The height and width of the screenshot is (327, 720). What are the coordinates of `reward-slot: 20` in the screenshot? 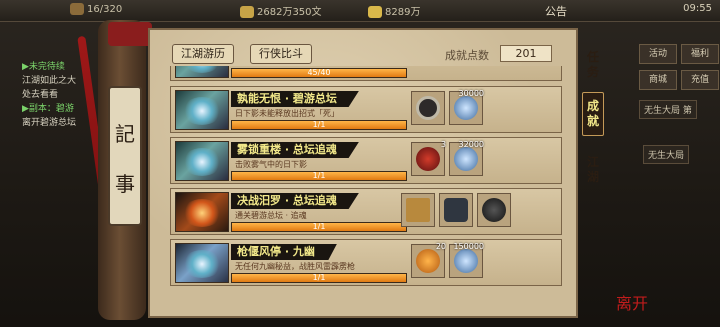 It's located at (428, 260).